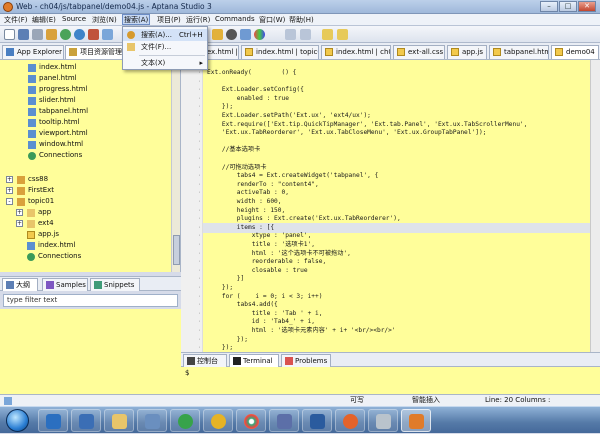  I want to click on menu-run: 运行(R), so click(198, 20).